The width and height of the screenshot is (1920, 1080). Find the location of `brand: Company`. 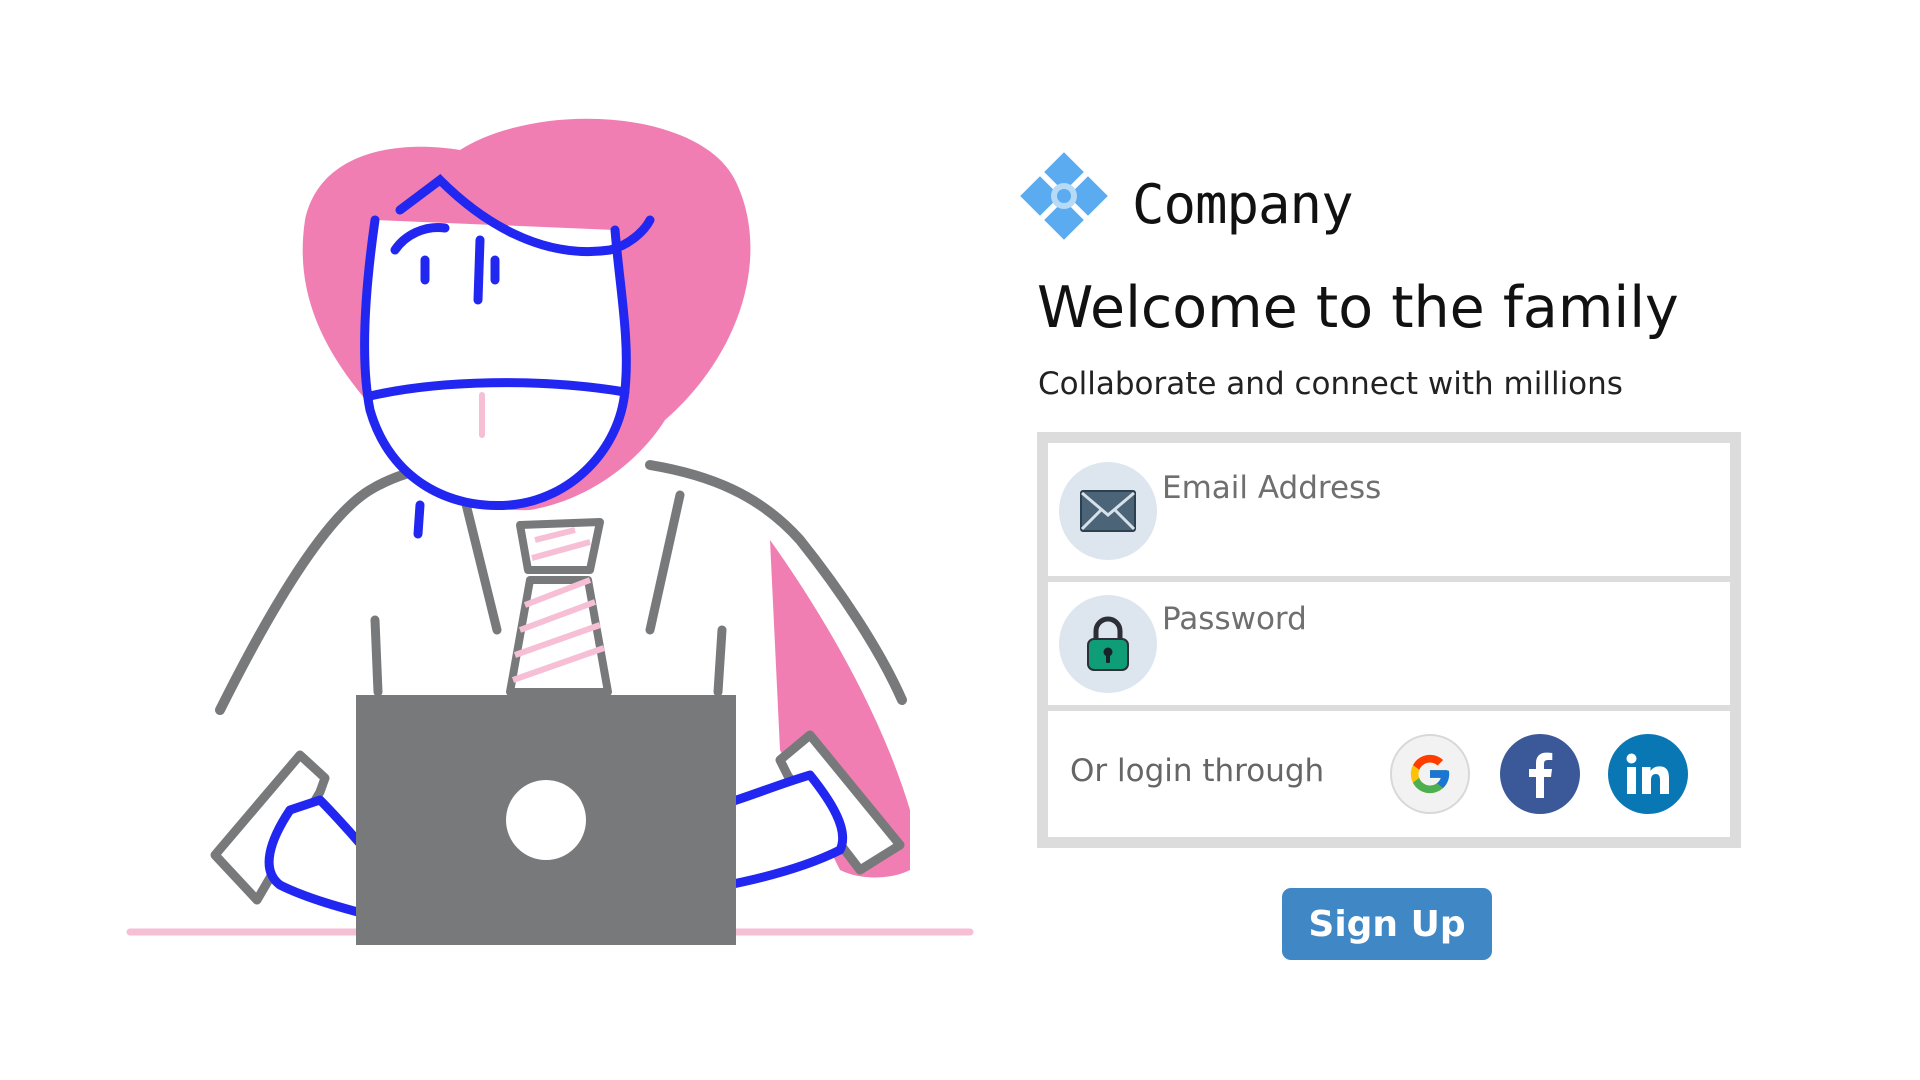

brand: Company is located at coordinates (1187, 204).